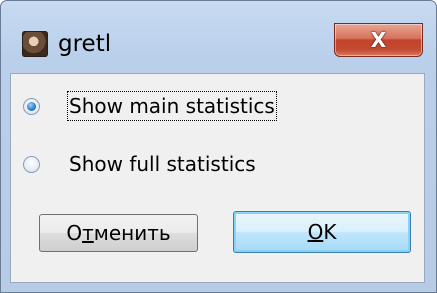 The height and width of the screenshot is (293, 437). I want to click on ok-button: OK, so click(322, 232).